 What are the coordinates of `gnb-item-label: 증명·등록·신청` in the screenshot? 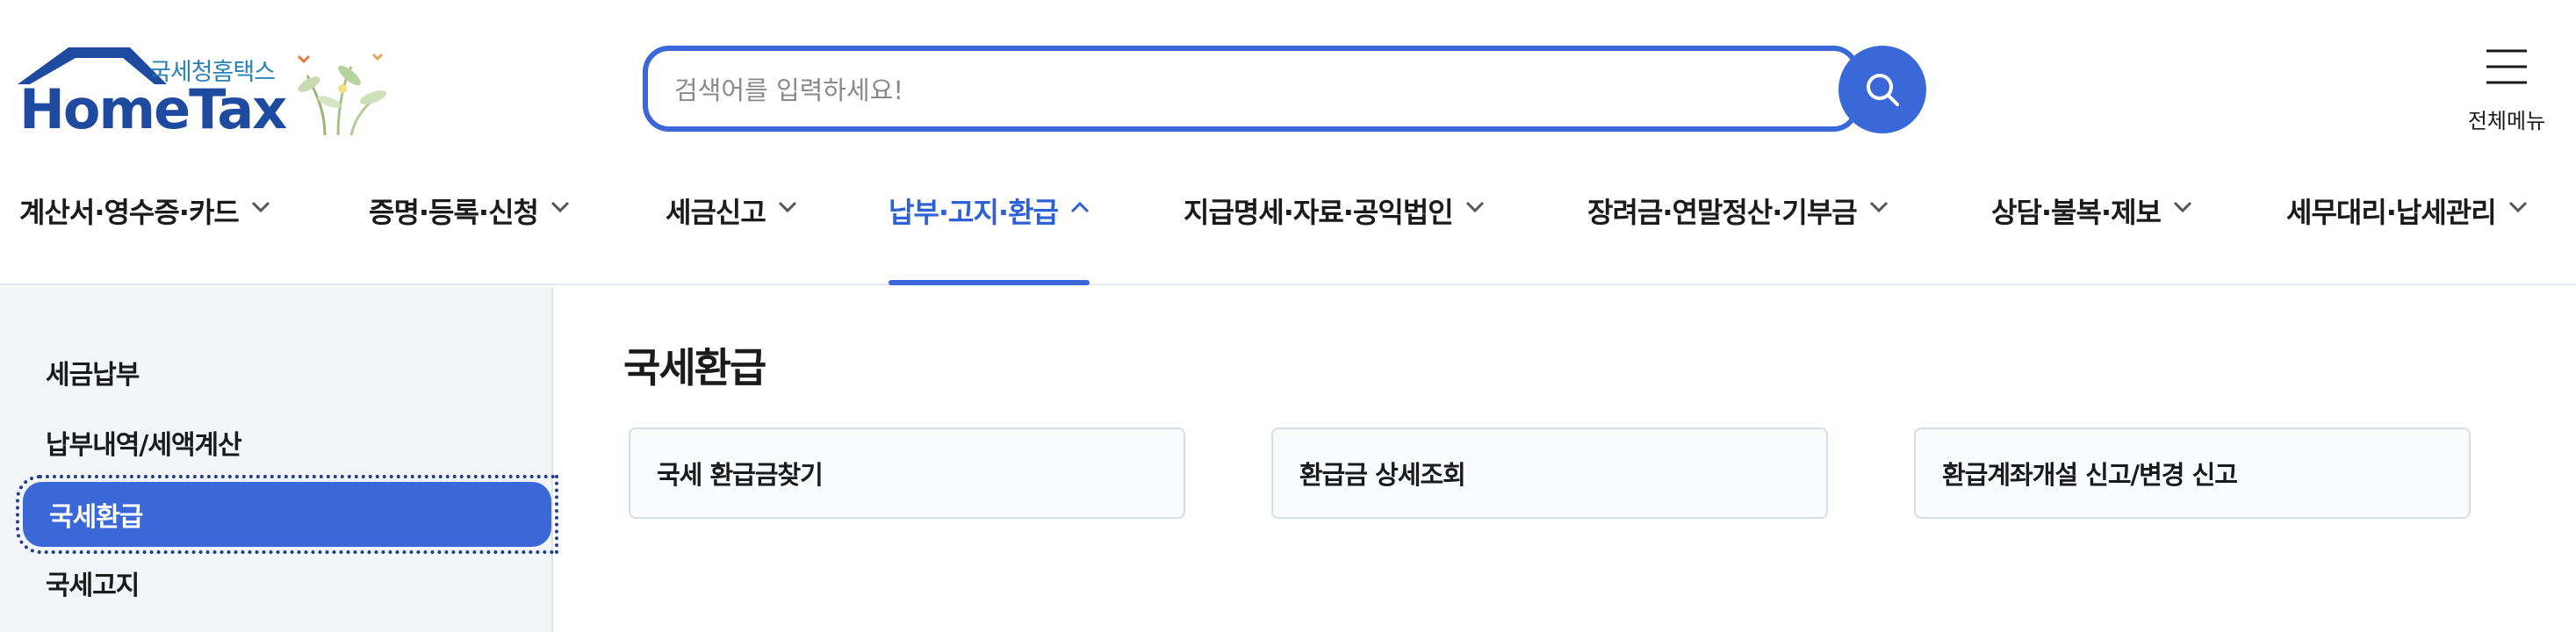 It's located at (454, 212).